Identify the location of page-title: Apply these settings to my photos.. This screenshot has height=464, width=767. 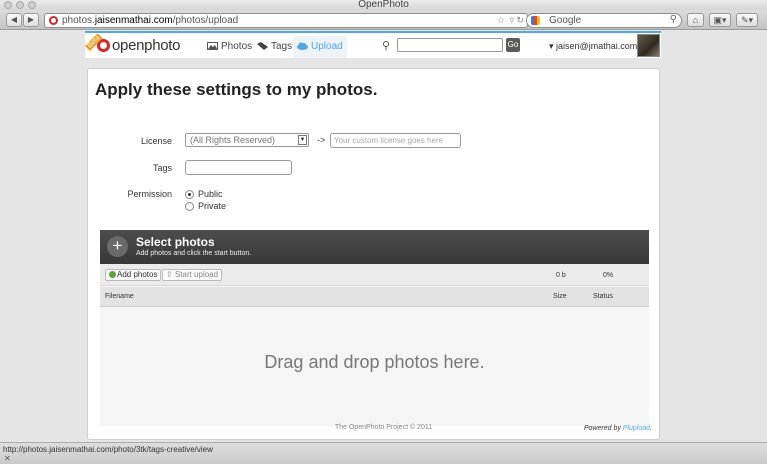
(236, 89).